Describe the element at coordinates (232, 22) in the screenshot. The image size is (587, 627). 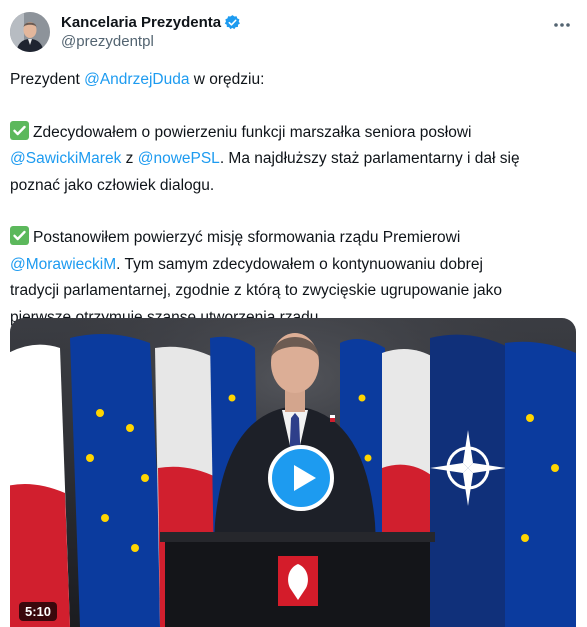
I see `verified-badge-icon` at that location.